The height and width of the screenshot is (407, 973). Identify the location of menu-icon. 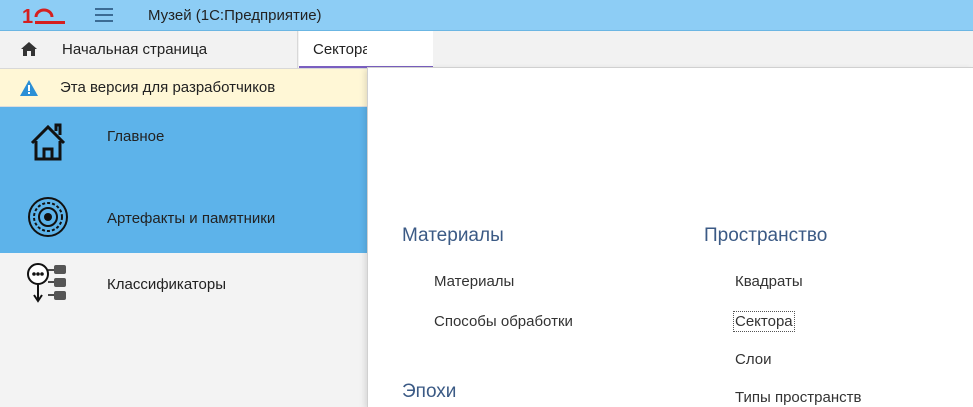
(104, 15).